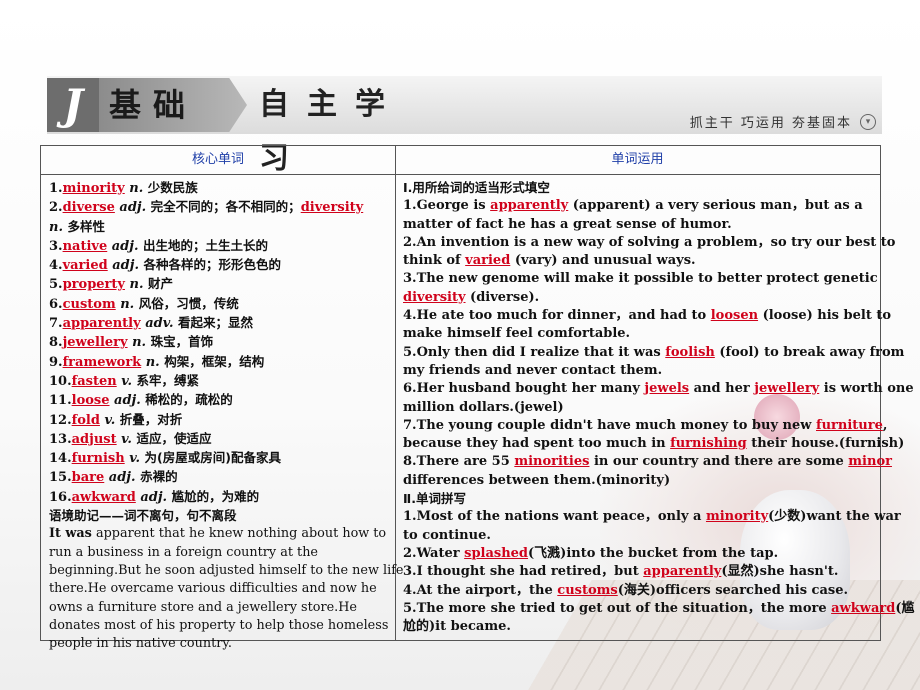  What do you see at coordinates (216, 323) in the screenshot?
I see `vocab-meaning: 看起来；显然` at bounding box center [216, 323].